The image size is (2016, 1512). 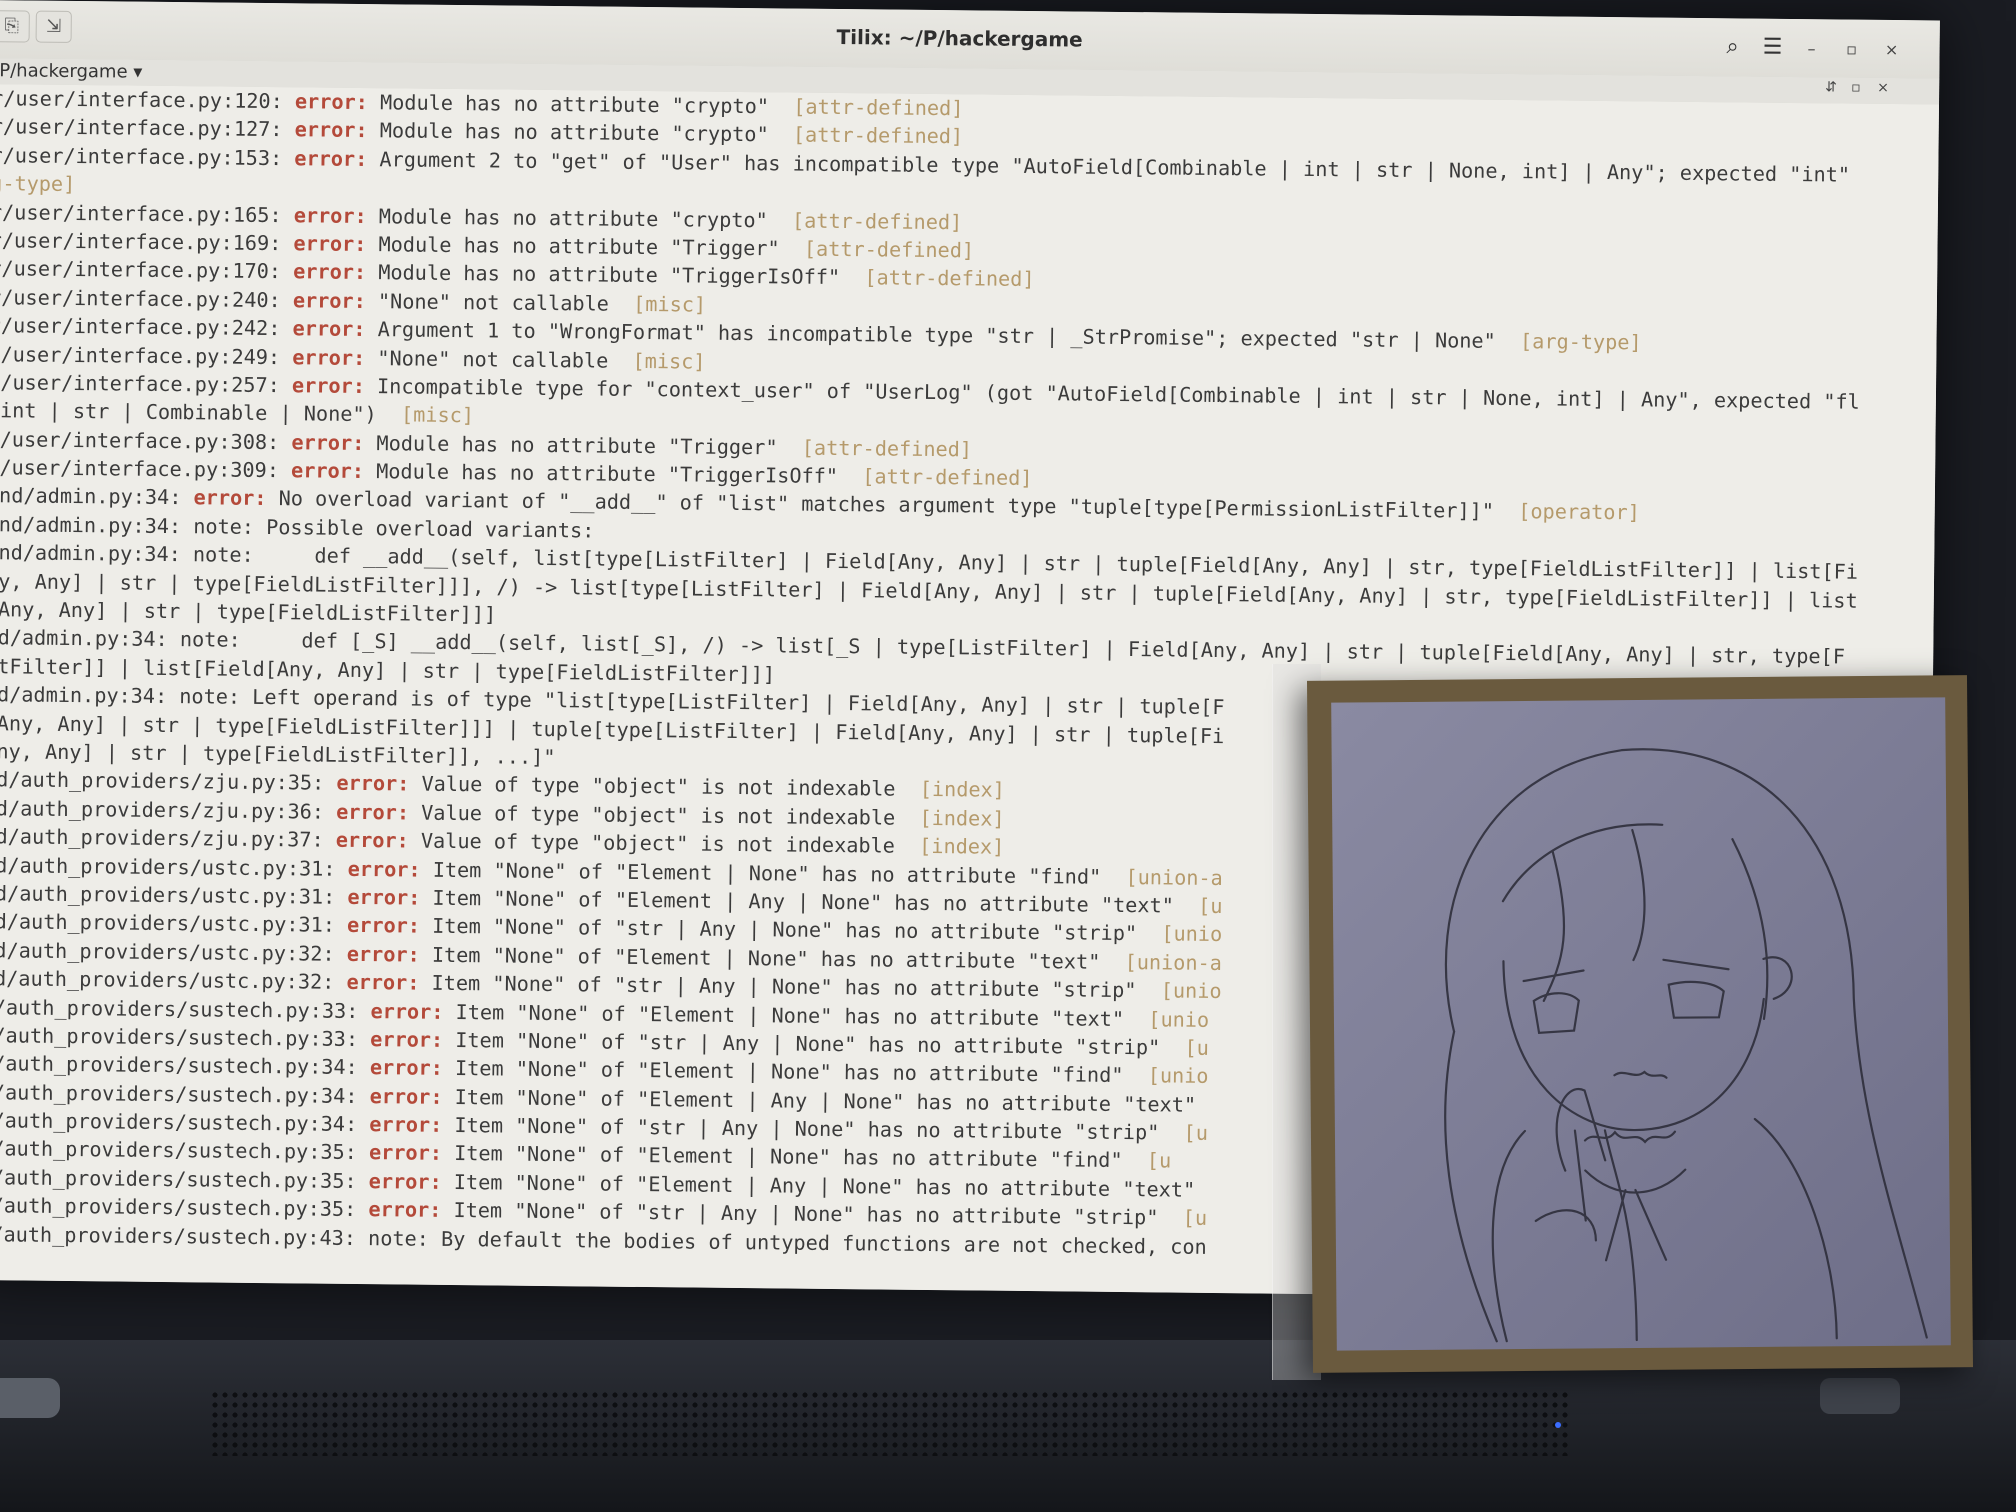 What do you see at coordinates (168, 838) in the screenshot?
I see `line-text: end/auth_providers/zju.py:37:` at bounding box center [168, 838].